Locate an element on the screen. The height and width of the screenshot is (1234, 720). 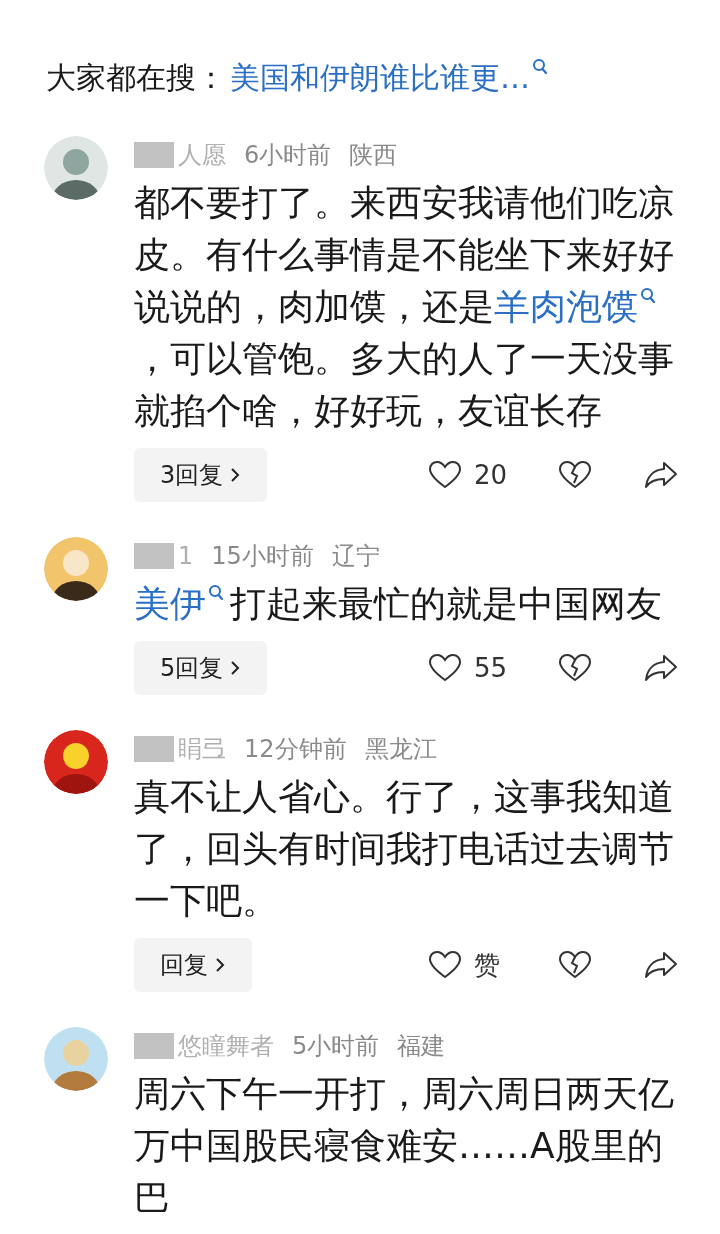
comment-text: 美伊 打起来最忙的就是中国网友 is located at coordinates (398, 604).